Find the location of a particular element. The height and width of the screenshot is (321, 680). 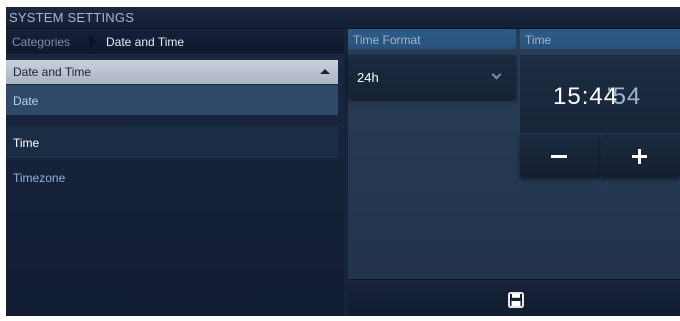

floppy-disk-icon is located at coordinates (516, 300).